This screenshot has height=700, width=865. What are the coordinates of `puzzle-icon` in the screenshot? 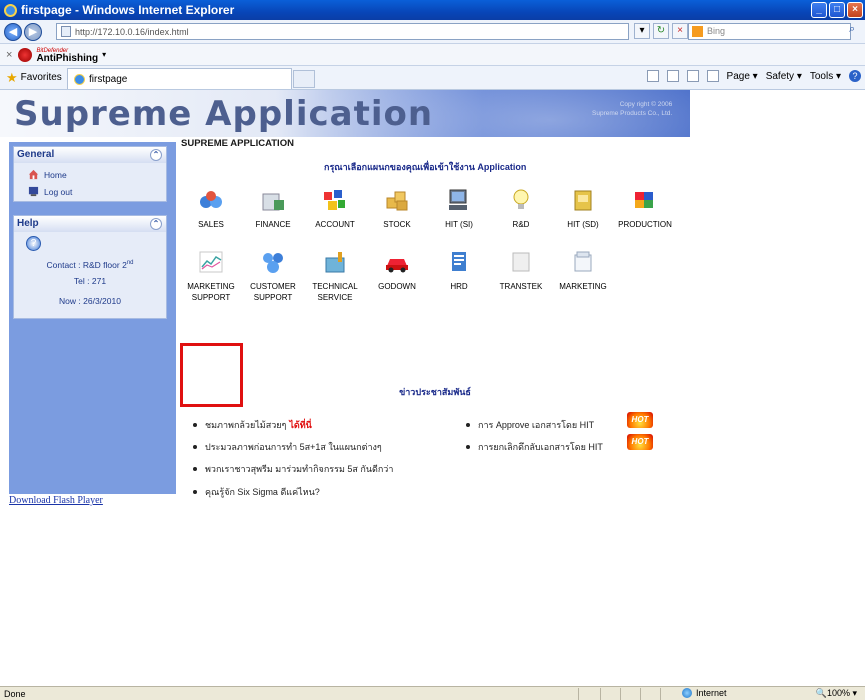 It's located at (644, 200).